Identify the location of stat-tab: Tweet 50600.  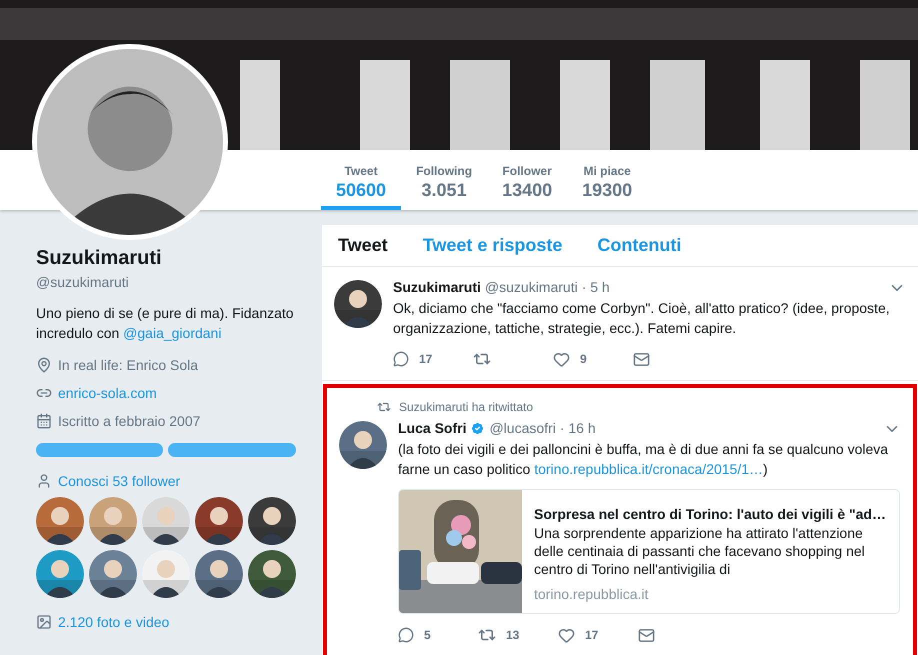
(361, 180).